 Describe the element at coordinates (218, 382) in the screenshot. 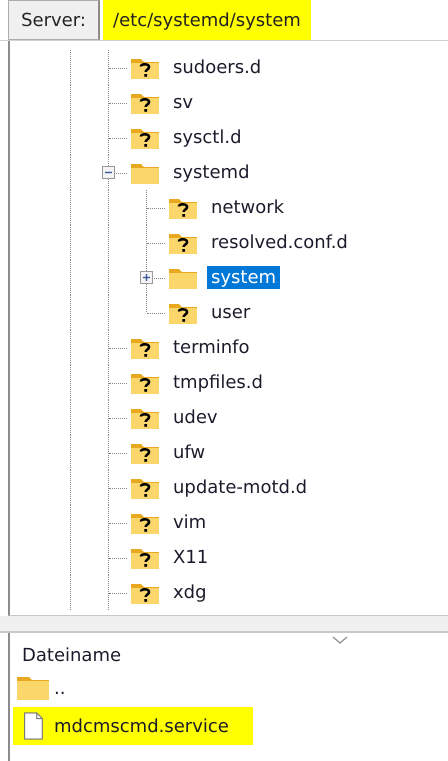

I see `folder-name: tmpfiles.d` at that location.